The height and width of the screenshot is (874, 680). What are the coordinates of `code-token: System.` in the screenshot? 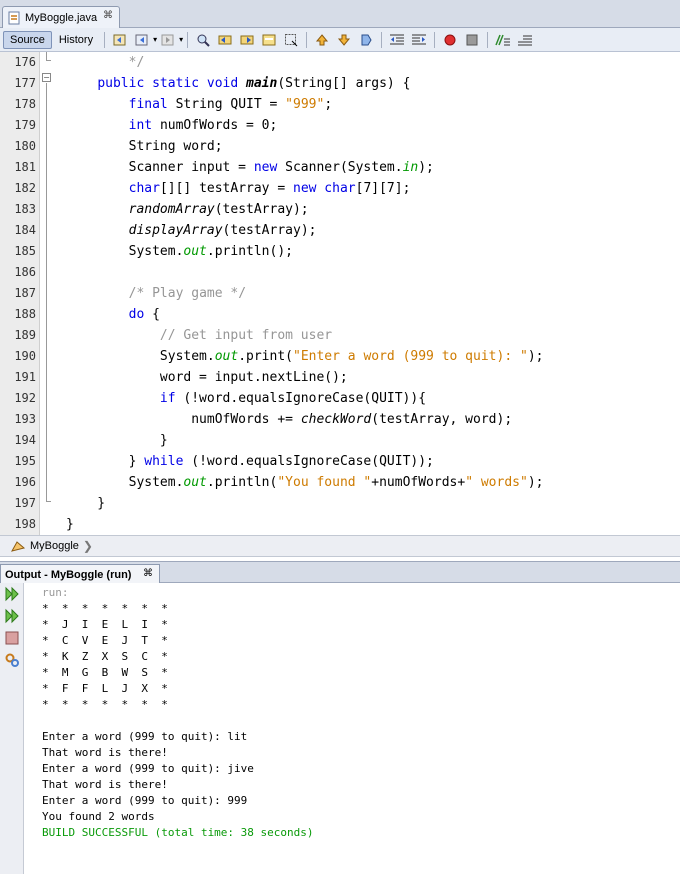 It's located at (140, 356).